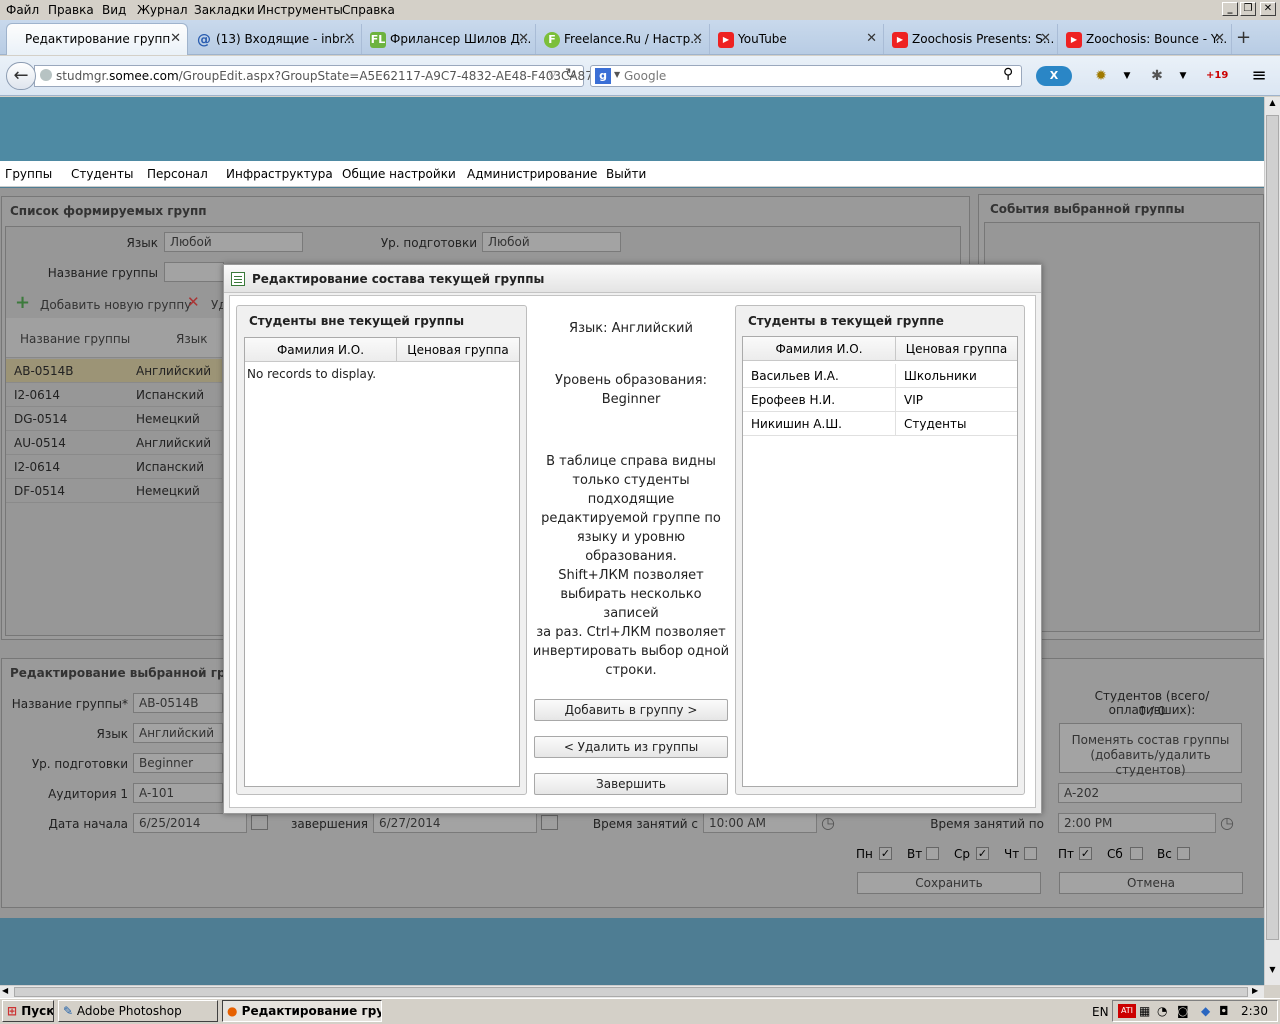 This screenshot has height=1024, width=1280. What do you see at coordinates (1151, 883) in the screenshot?
I see `cancel-button: Отмена` at bounding box center [1151, 883].